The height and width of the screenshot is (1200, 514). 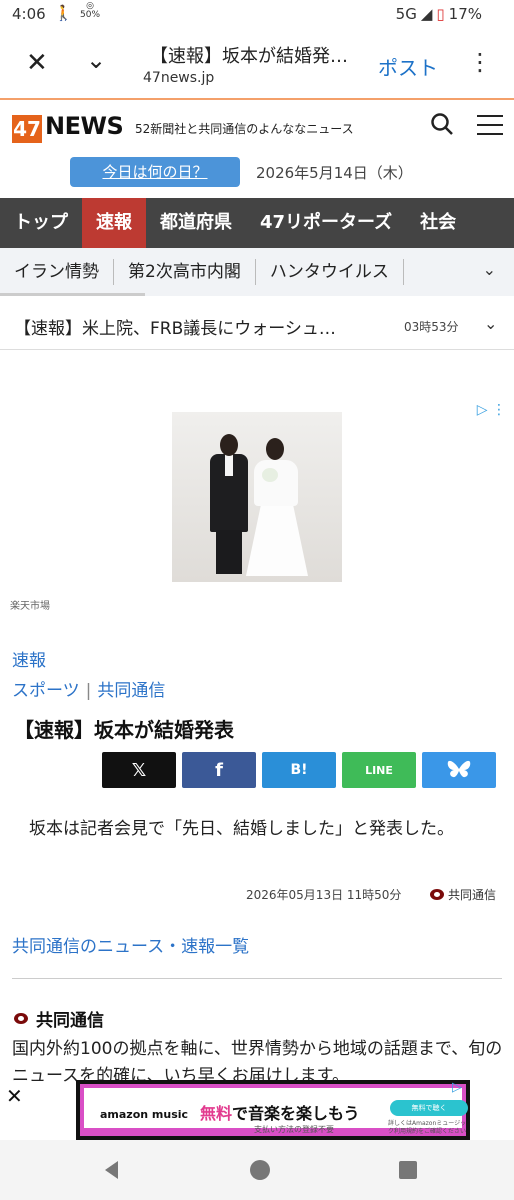 I want to click on ad-fineprint: 詳しくはAmazonミュージック利用規約をご確認ください, so click(x=427, y=1127).